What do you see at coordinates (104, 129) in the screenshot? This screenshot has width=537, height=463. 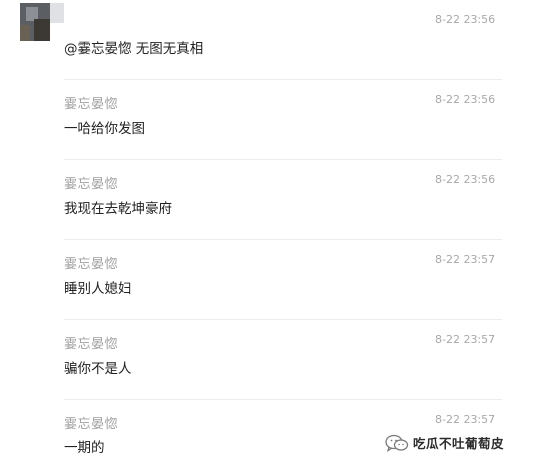 I see `reply-content: 一哈给你发图` at bounding box center [104, 129].